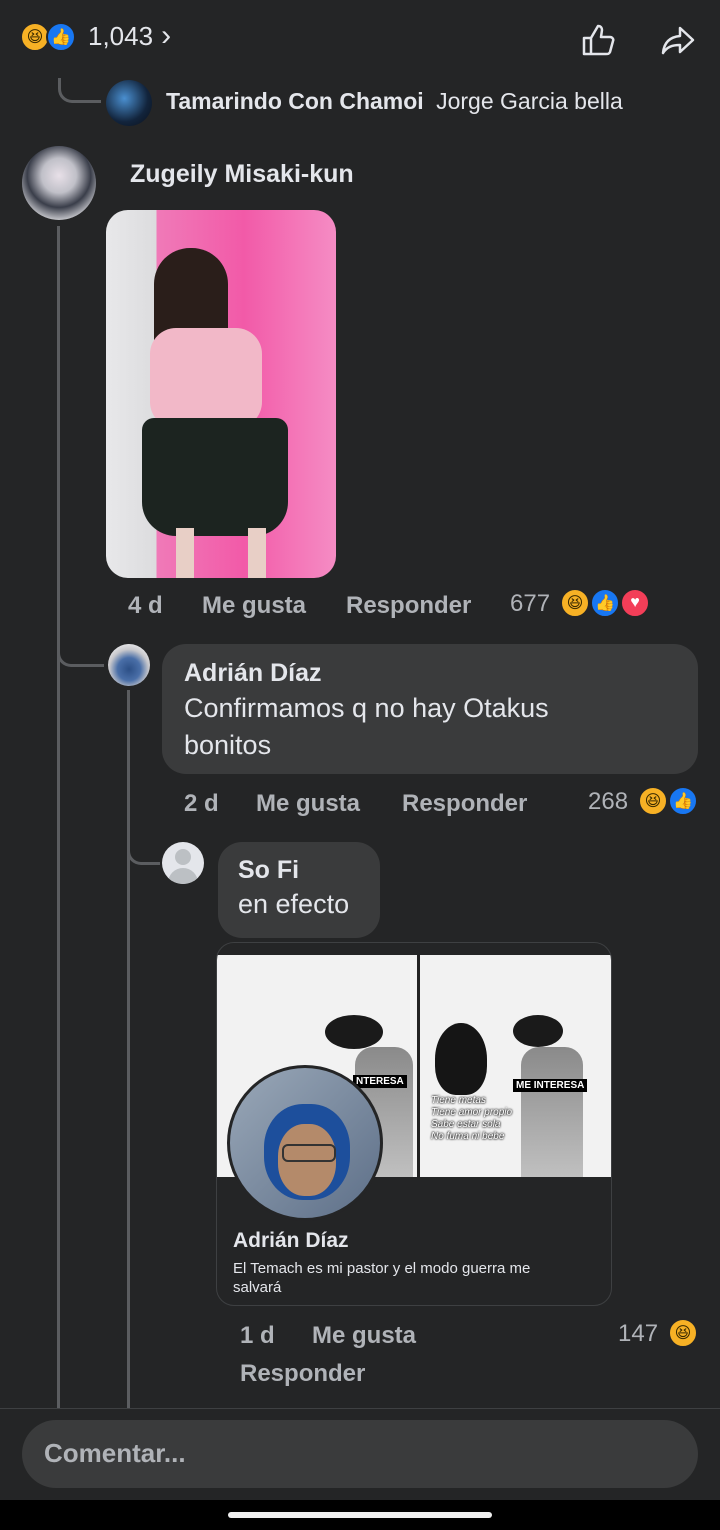 This screenshot has width=720, height=1530. I want to click on chevron-right-icon: ›, so click(166, 35).